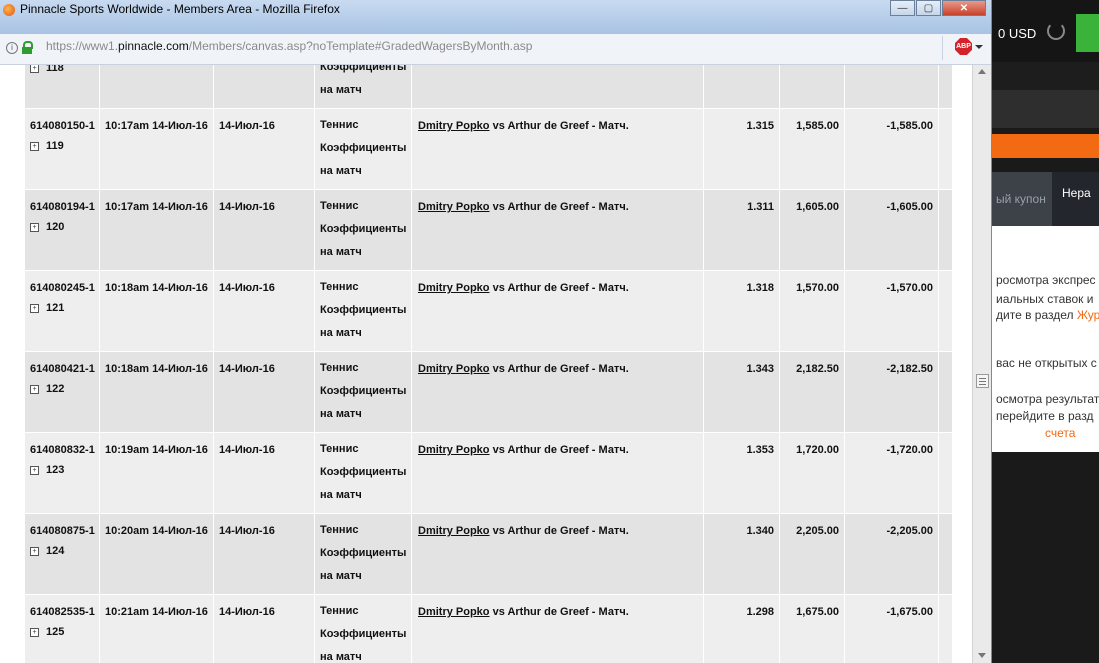  I want to click on result-cell: -2,205.00, so click(892, 554).